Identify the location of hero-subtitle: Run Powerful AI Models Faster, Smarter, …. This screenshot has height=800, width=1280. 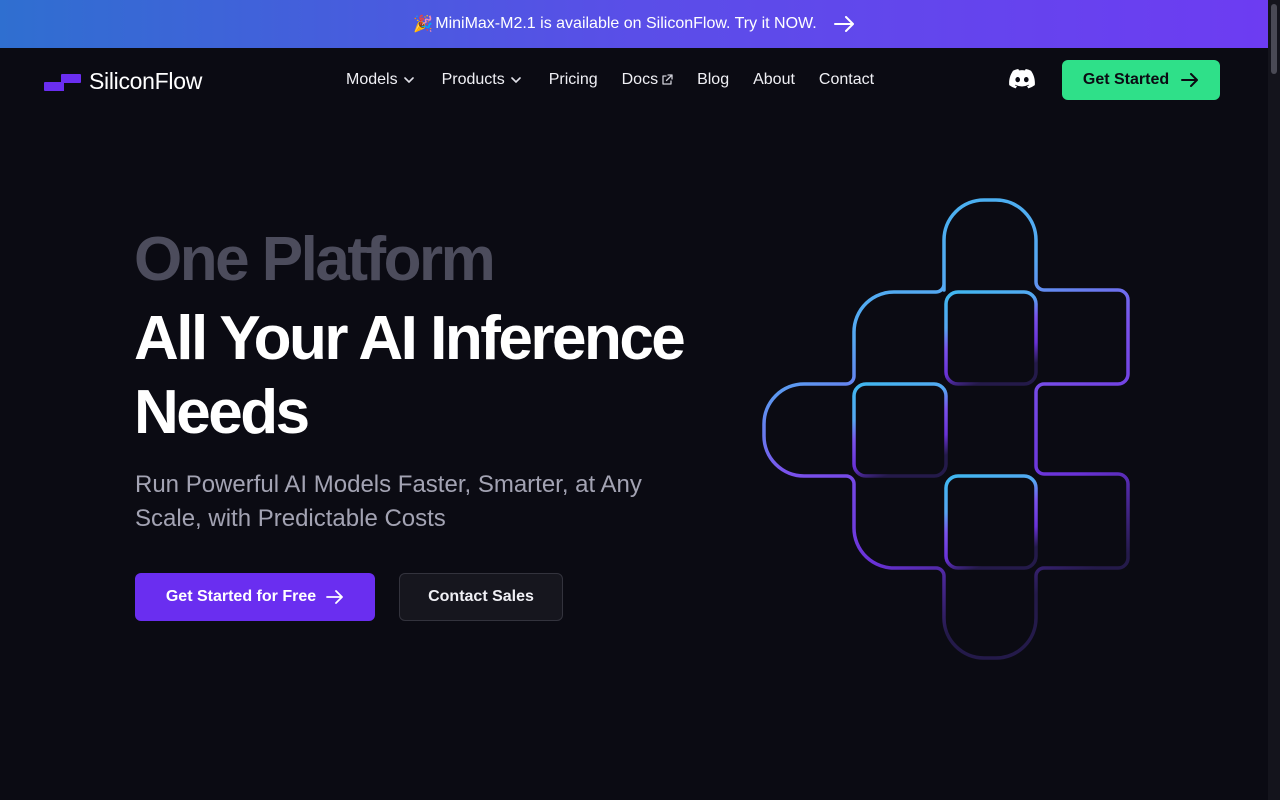
(388, 501).